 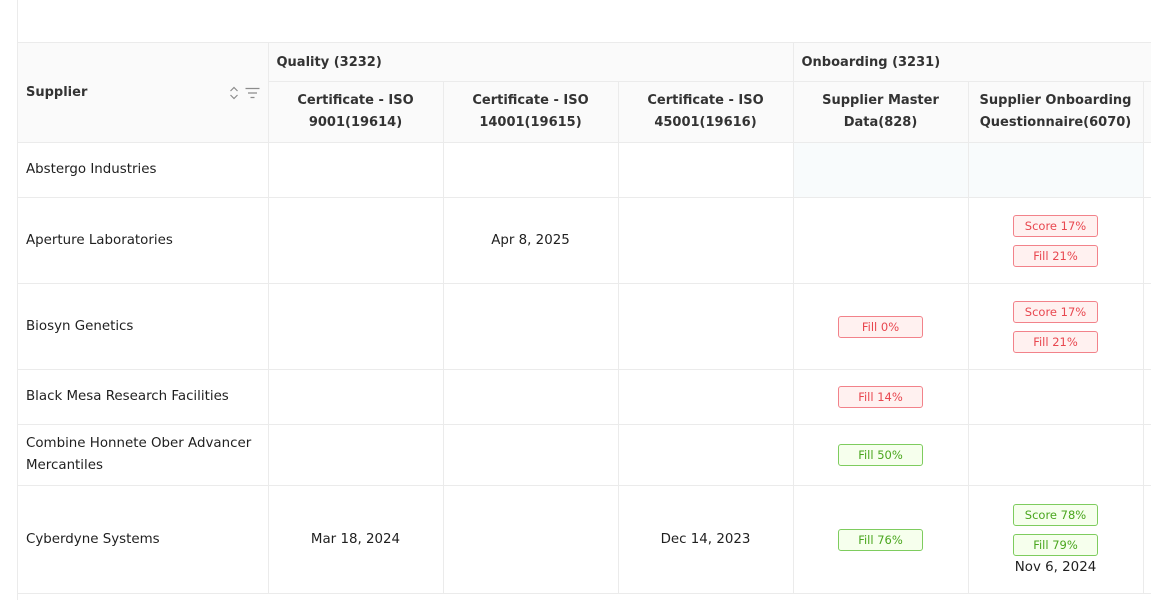 I want to click on table-row: Biosyn Genetics Fill 0% Score 17% Fill 21%, so click(x=584, y=326).